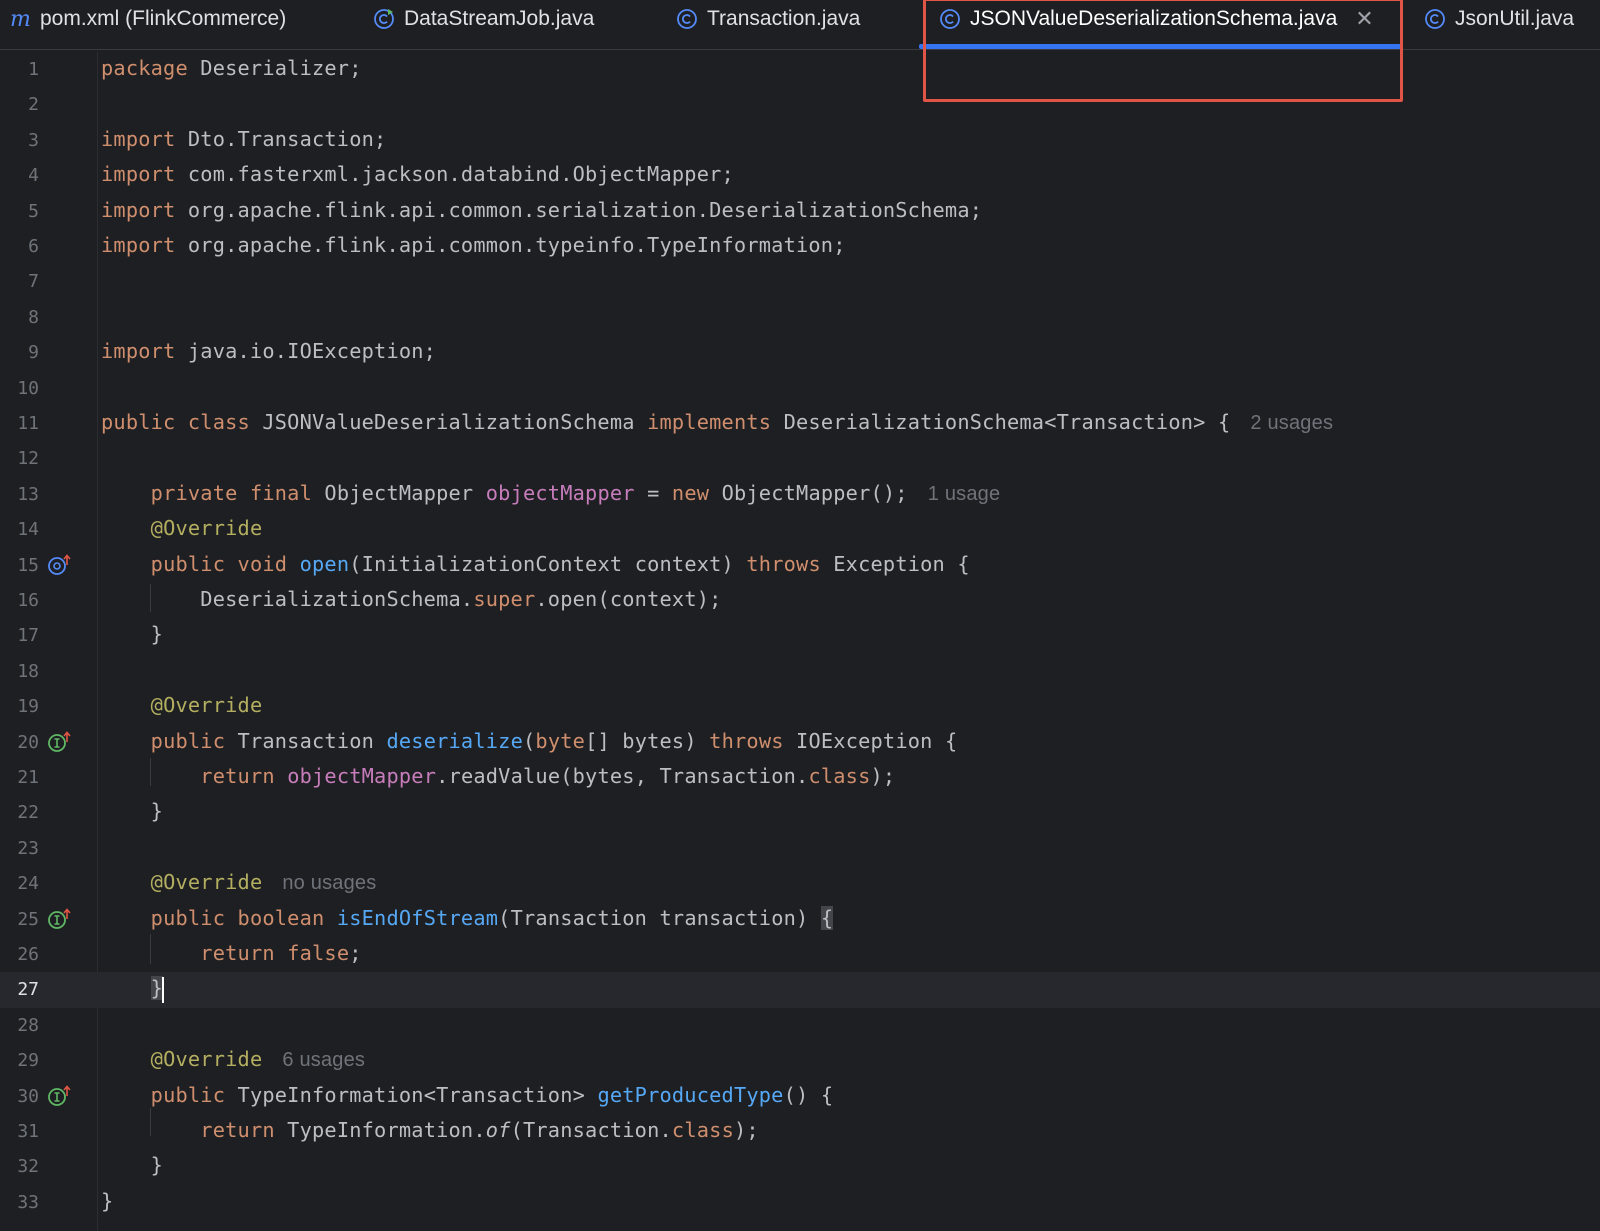 The height and width of the screenshot is (1231, 1600). I want to click on code-line: 7, so click(800, 281).